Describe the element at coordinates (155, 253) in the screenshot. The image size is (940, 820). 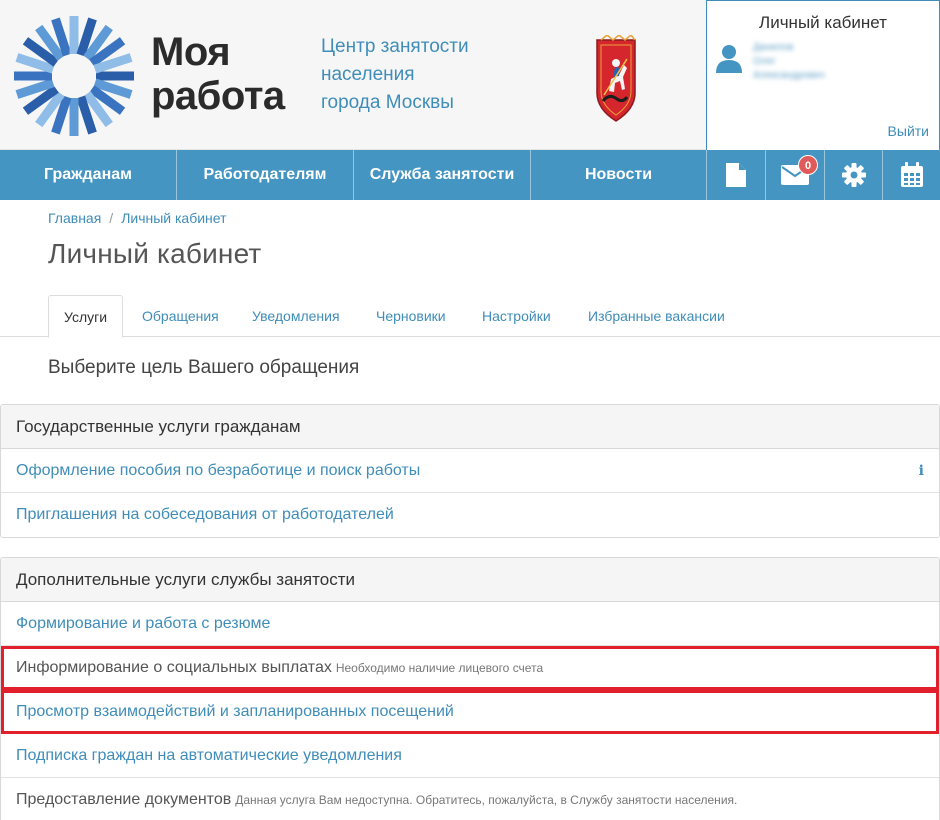
I see `page-title: Личный кабинет` at that location.